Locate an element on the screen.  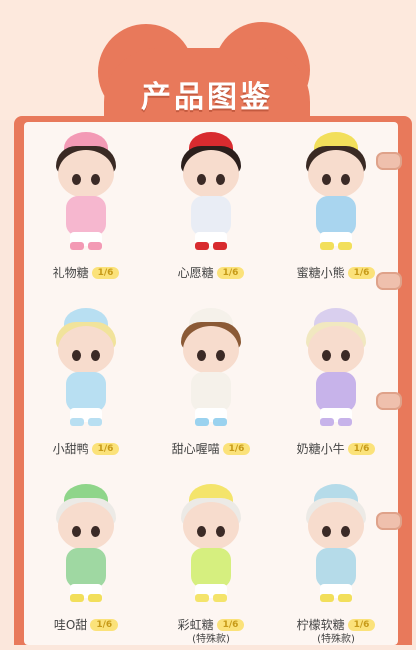
product-card: 奶糖小牛 1/6 is located at coordinates (336, 389).